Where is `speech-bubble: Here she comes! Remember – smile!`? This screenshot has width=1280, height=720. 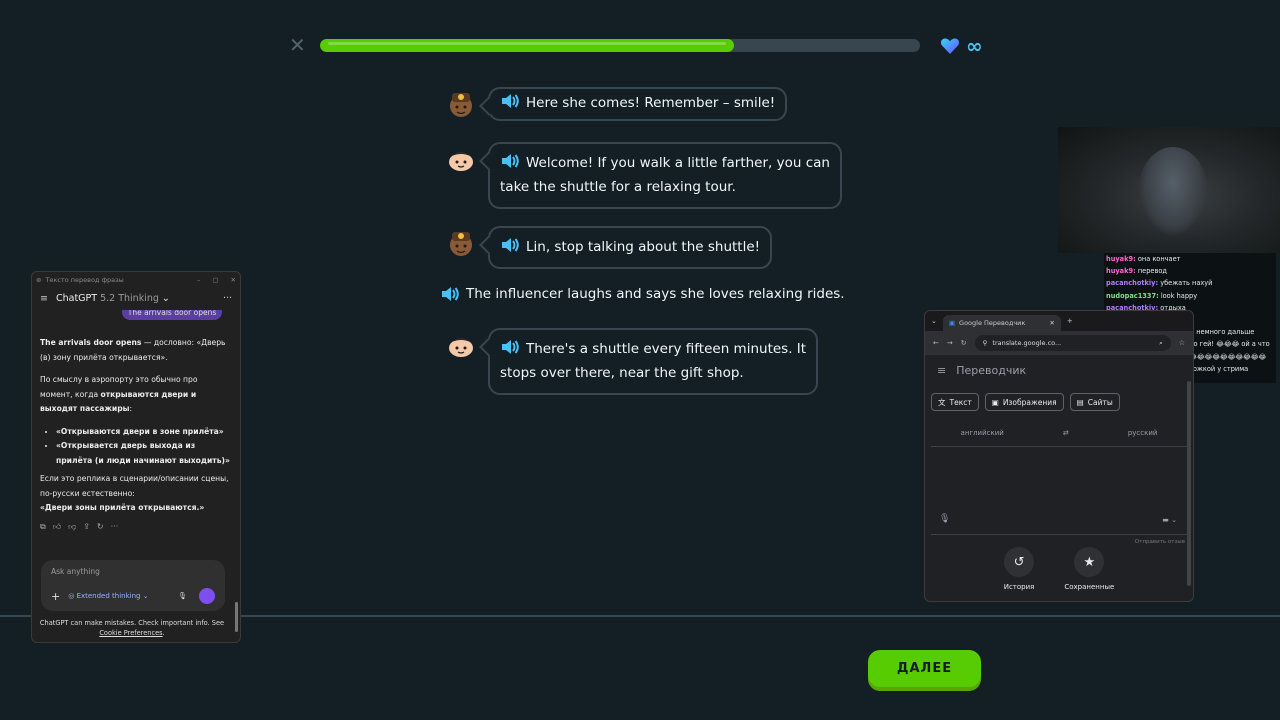
speech-bubble: Here she comes! Remember – smile! is located at coordinates (638, 104).